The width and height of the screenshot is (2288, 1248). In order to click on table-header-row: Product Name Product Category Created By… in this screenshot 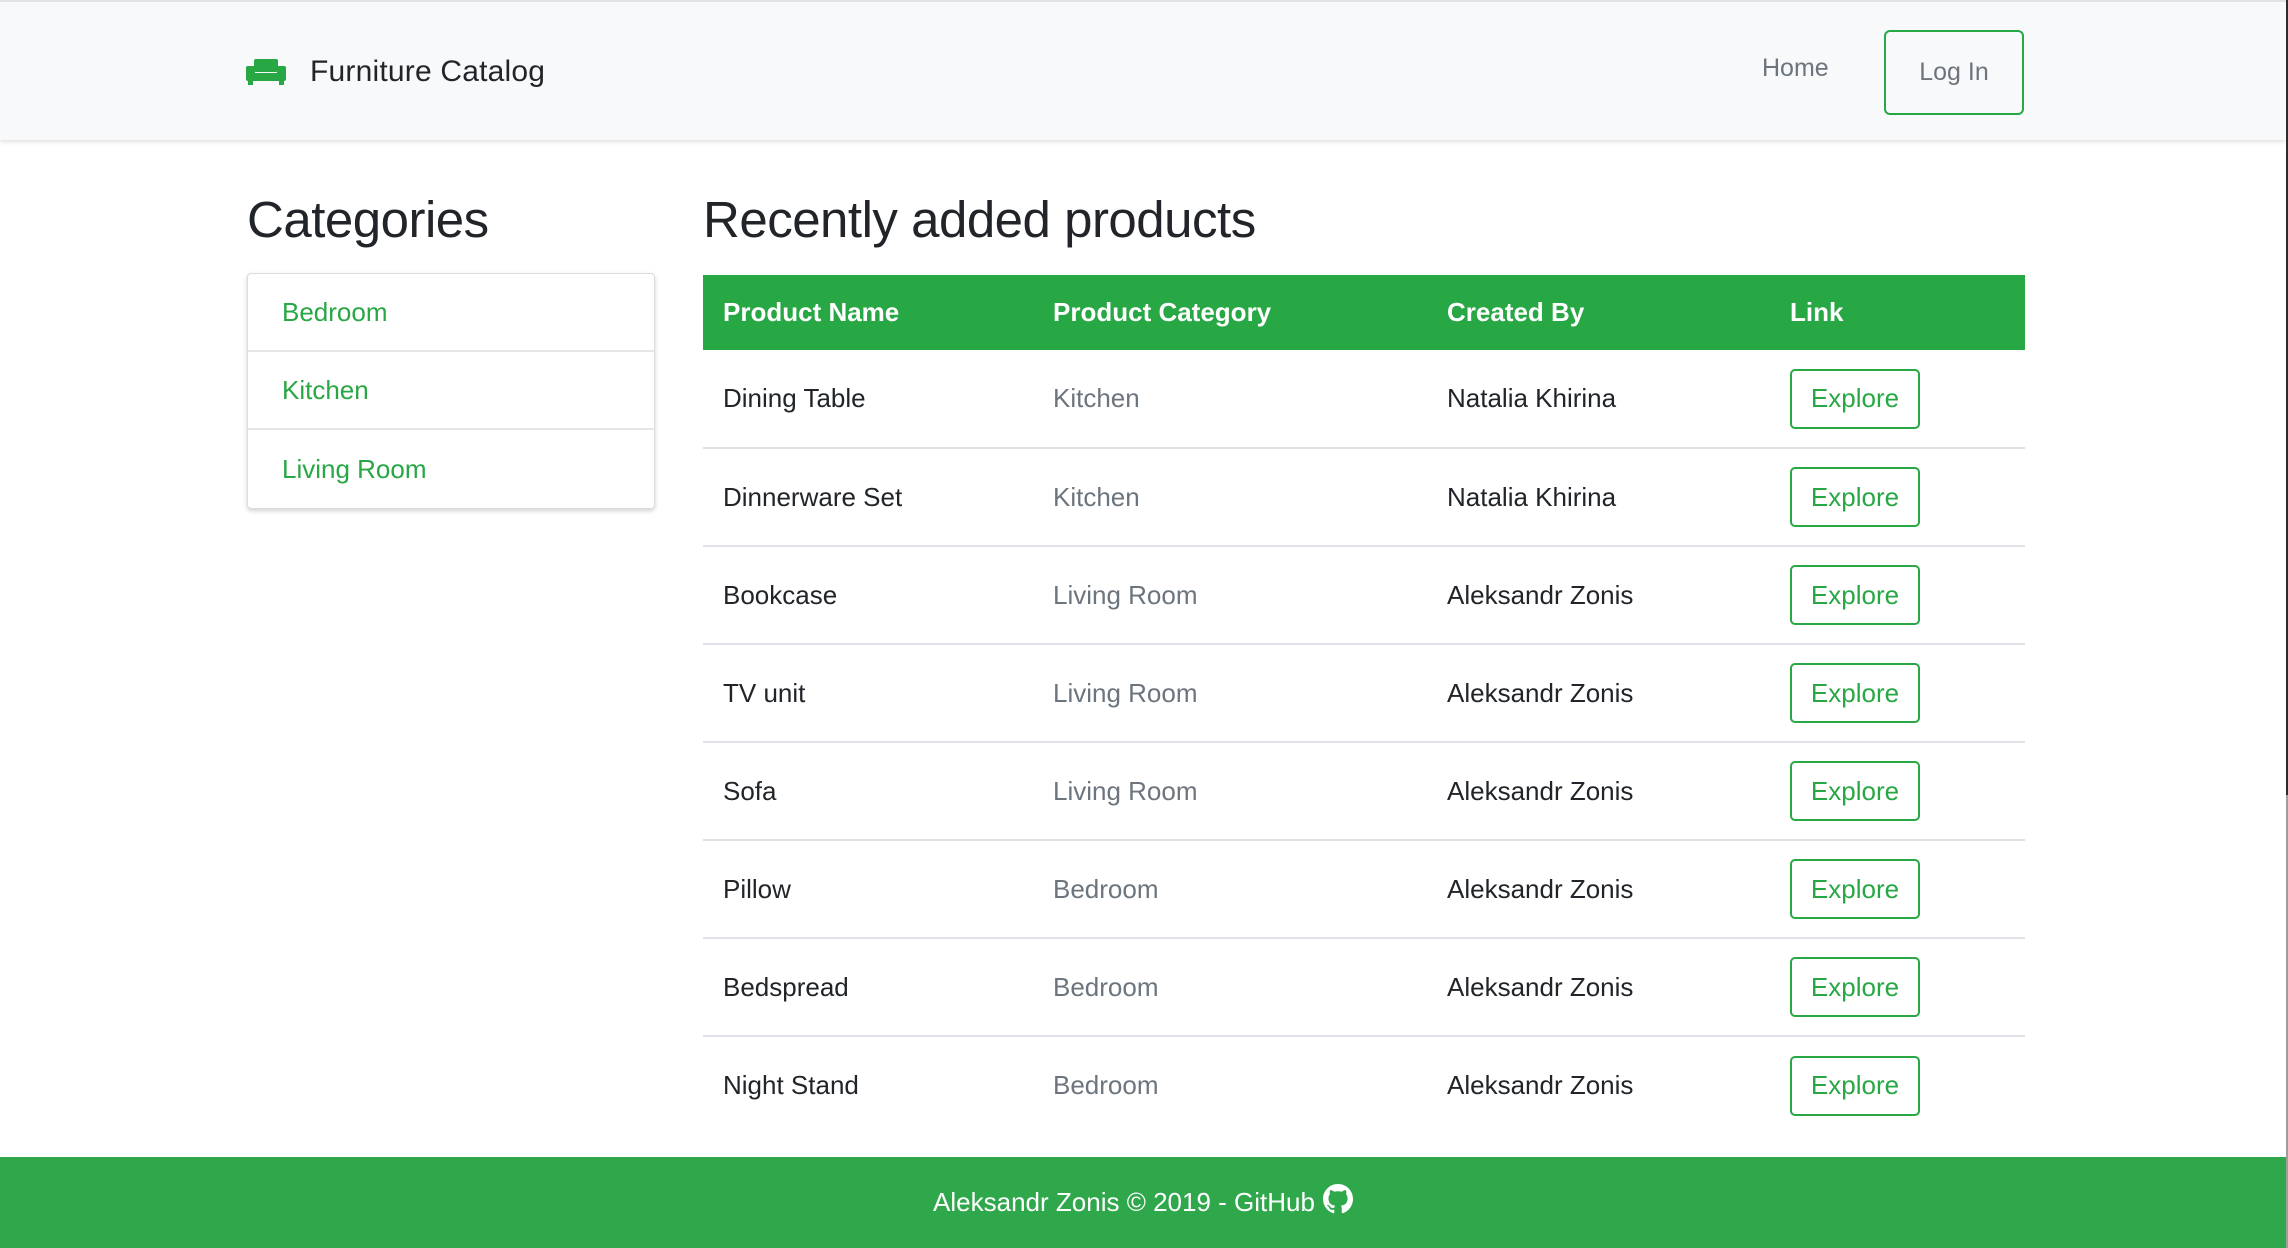, I will do `click(1364, 312)`.